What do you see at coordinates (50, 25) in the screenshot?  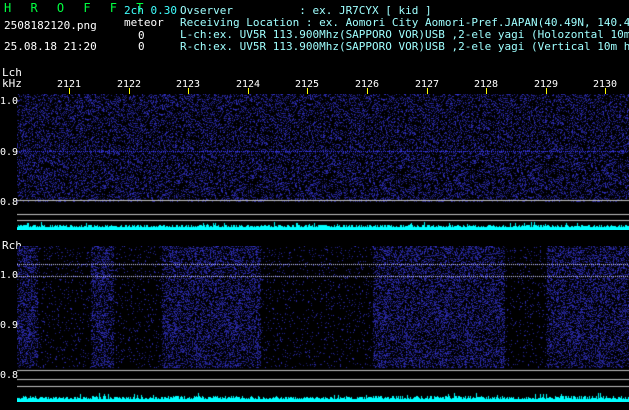 I see `filename-label: 2508182120.png` at bounding box center [50, 25].